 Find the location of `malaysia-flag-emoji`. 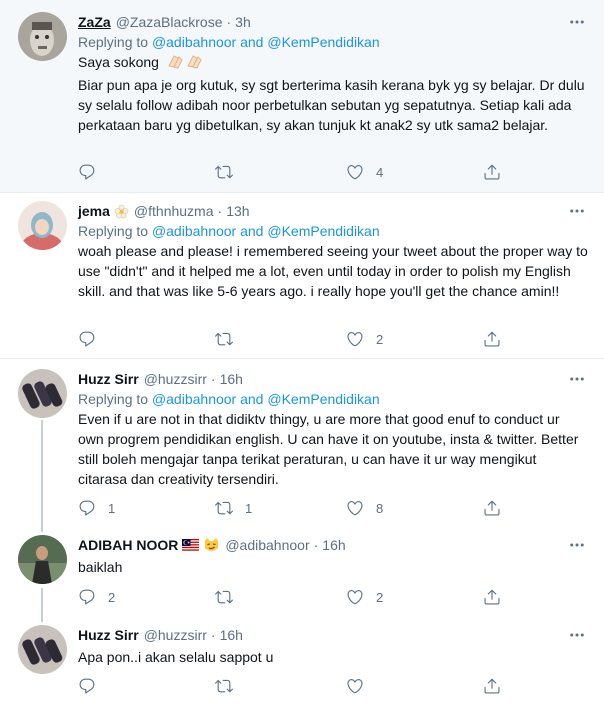

malaysia-flag-emoji is located at coordinates (191, 545).